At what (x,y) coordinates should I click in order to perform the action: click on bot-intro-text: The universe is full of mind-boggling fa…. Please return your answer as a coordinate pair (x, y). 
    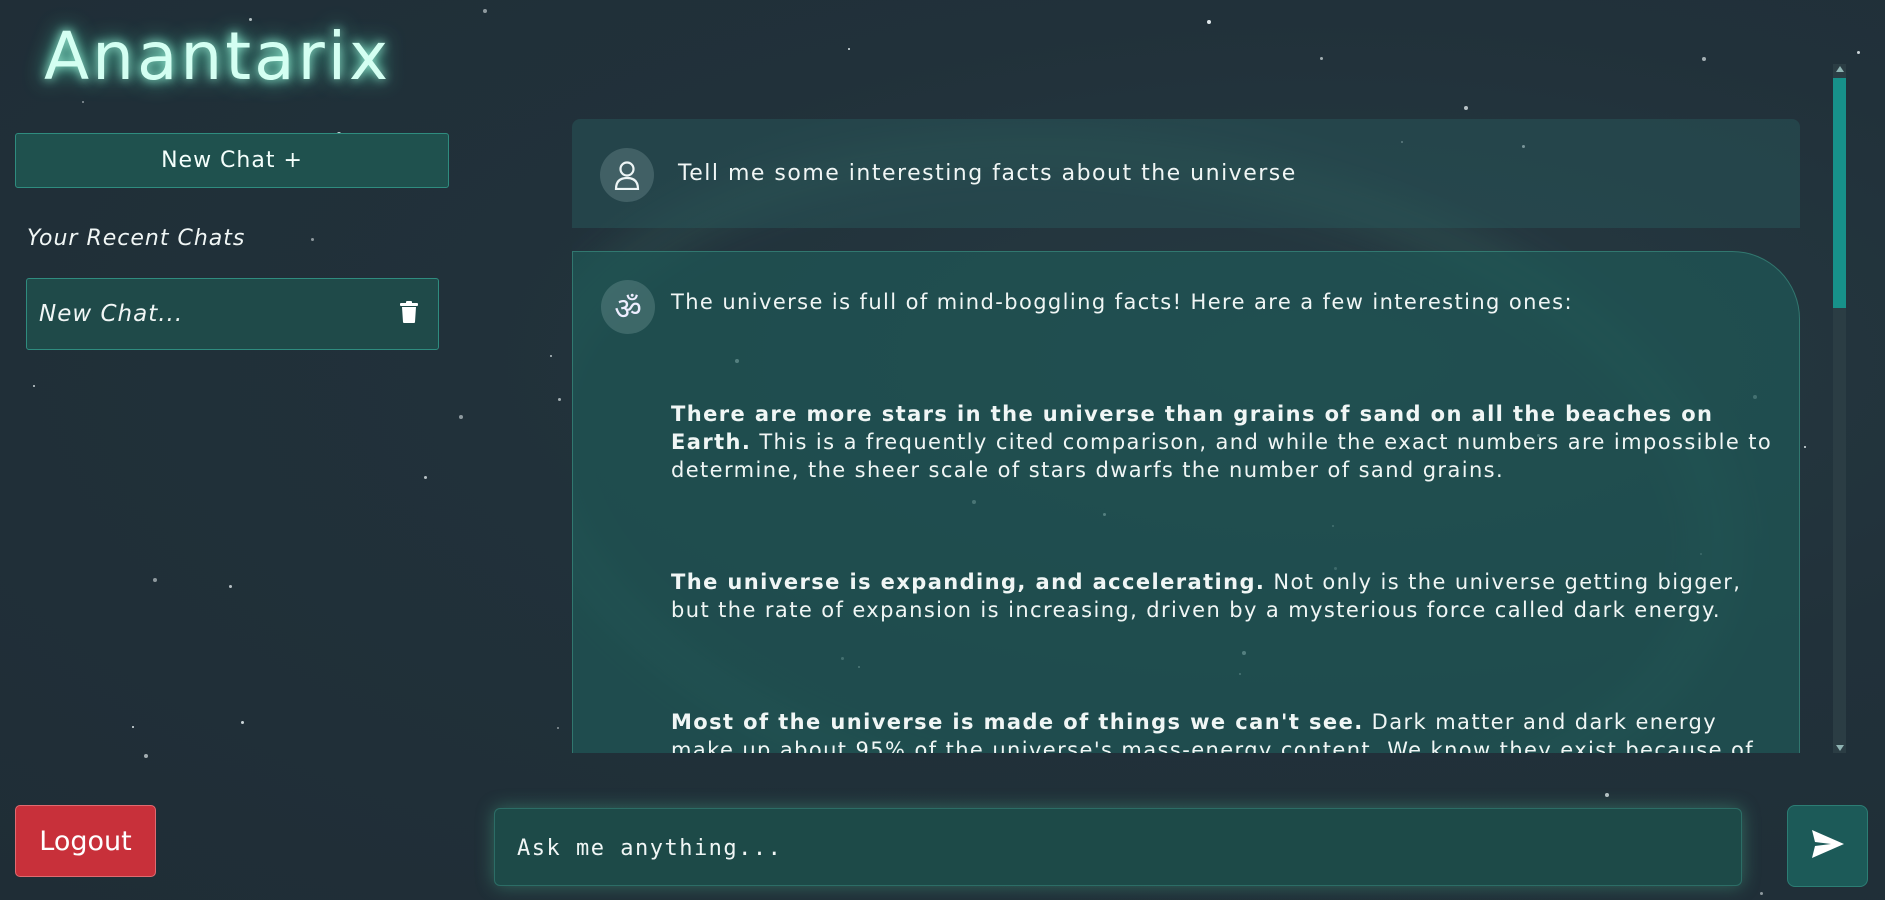
    Looking at the image, I should click on (1122, 302).